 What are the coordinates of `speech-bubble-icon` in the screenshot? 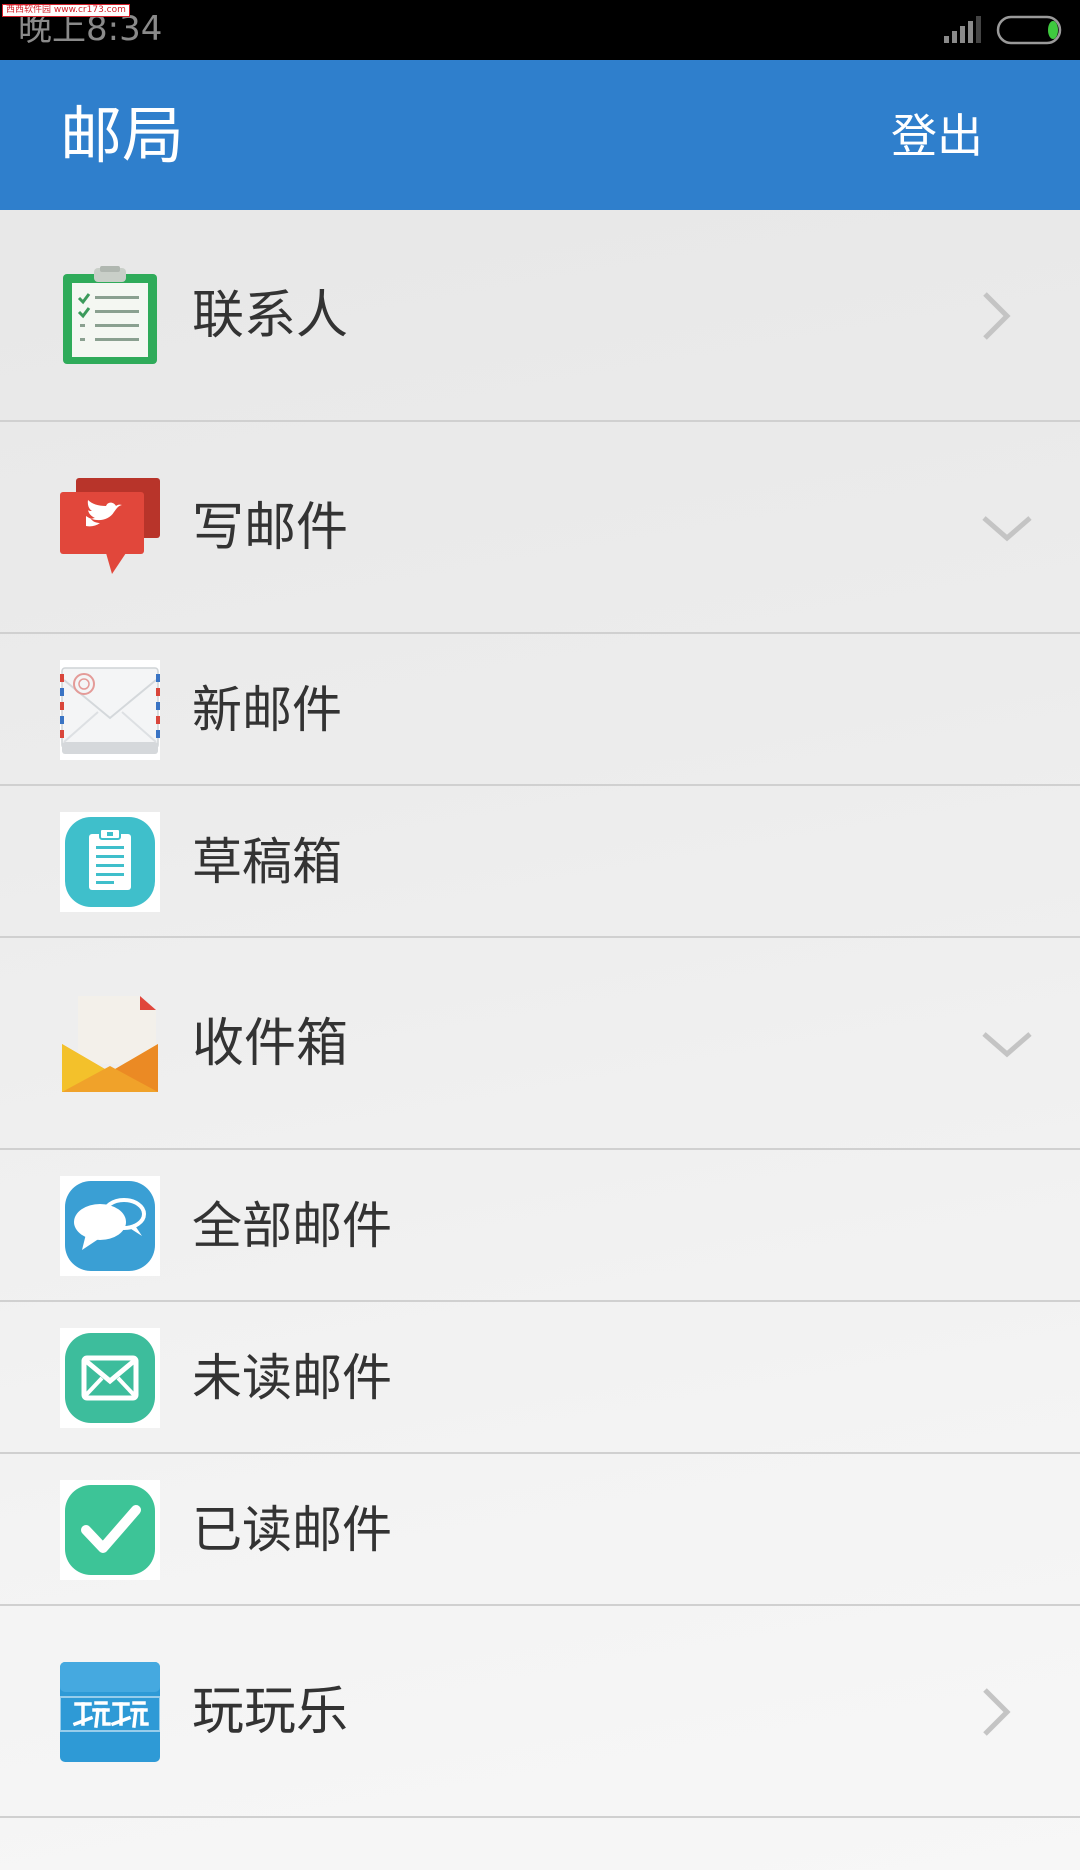 It's located at (110, 528).